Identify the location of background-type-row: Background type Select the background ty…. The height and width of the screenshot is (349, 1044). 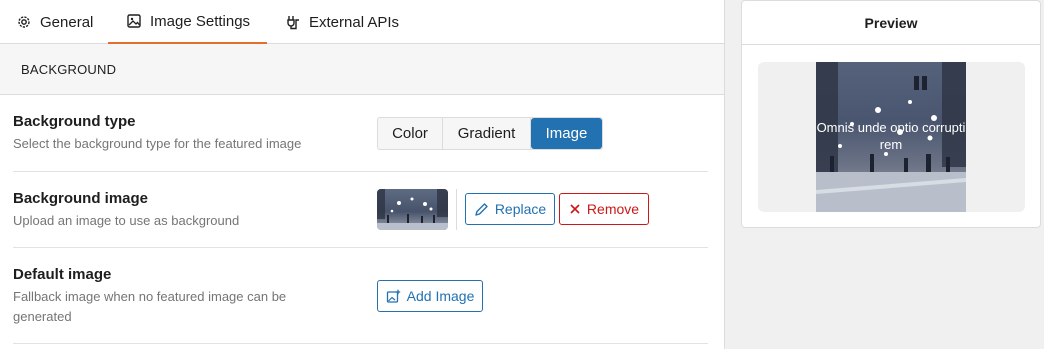
(360, 133).